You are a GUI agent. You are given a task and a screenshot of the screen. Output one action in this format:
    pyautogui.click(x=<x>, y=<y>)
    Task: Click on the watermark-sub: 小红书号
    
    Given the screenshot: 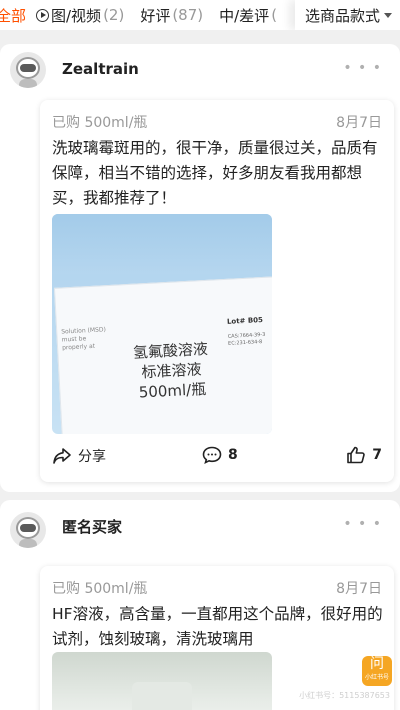 What is the action you would take?
    pyautogui.click(x=376, y=677)
    